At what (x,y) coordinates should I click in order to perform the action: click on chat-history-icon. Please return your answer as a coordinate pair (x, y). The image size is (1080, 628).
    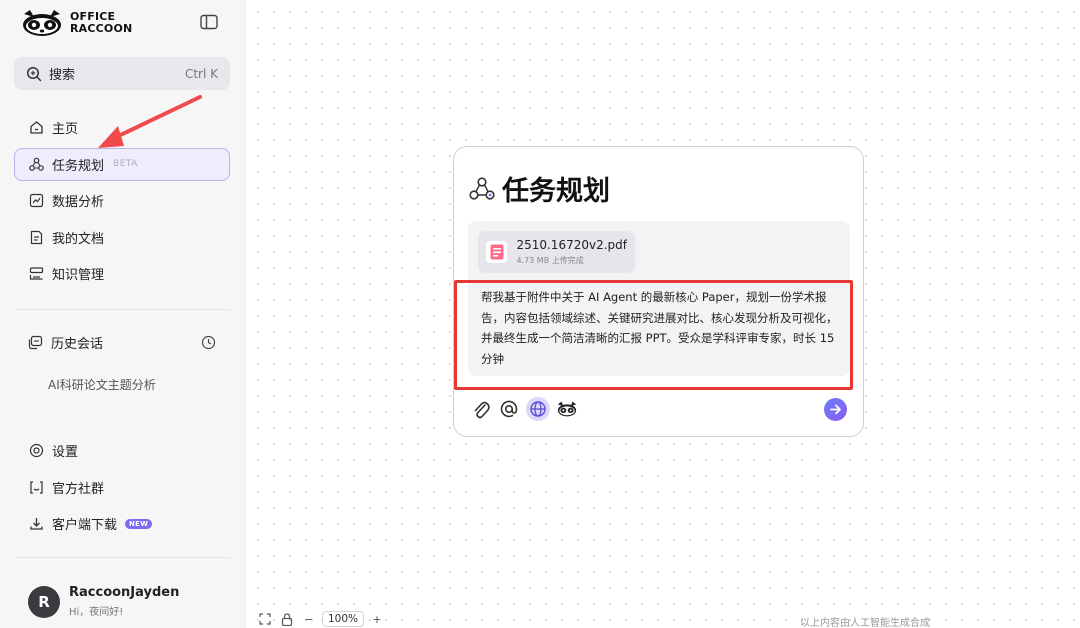
    Looking at the image, I should click on (35, 342).